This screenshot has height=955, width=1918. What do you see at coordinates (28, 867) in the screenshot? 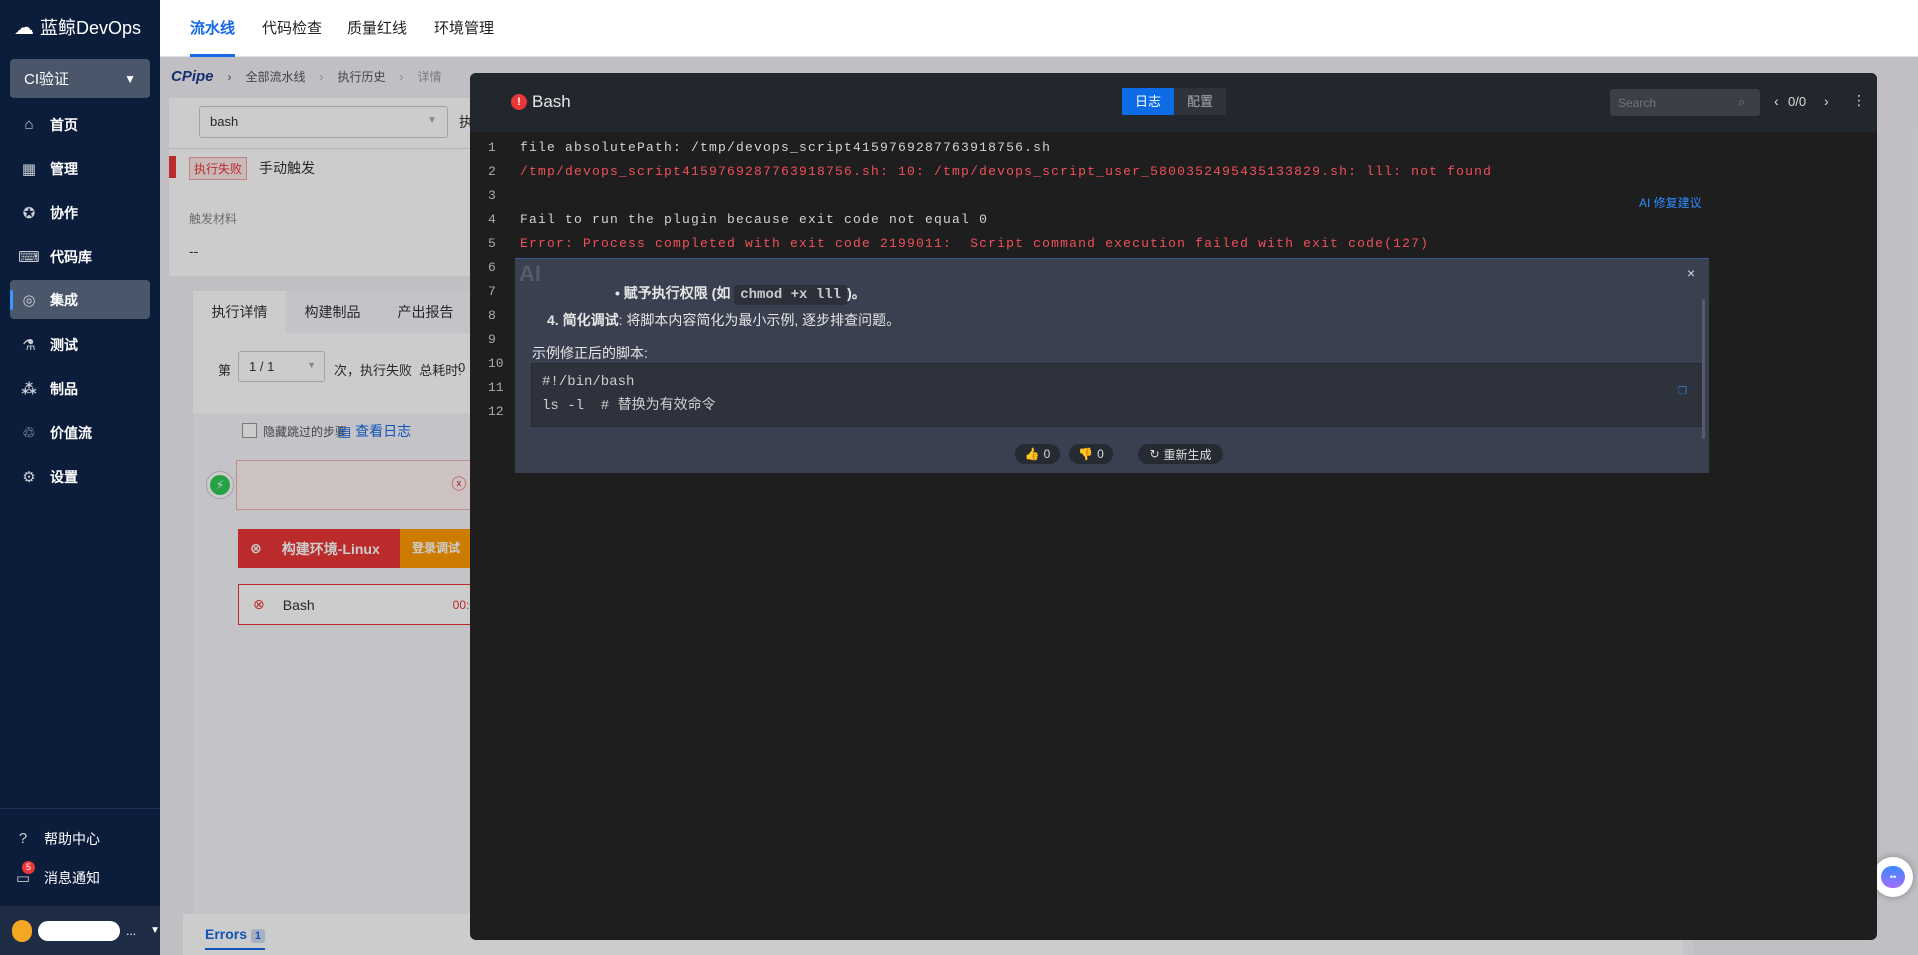
I see `notify-badge: 5` at bounding box center [28, 867].